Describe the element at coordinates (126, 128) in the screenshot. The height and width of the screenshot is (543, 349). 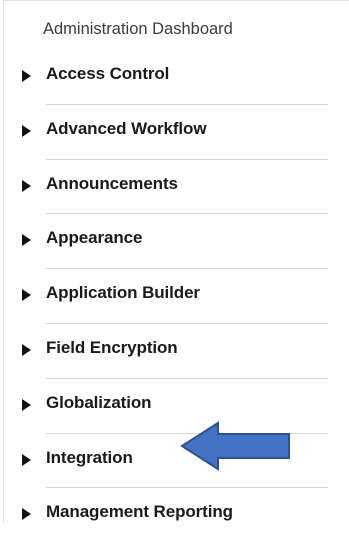
I see `menu-item-label: Advanced Workflow` at that location.